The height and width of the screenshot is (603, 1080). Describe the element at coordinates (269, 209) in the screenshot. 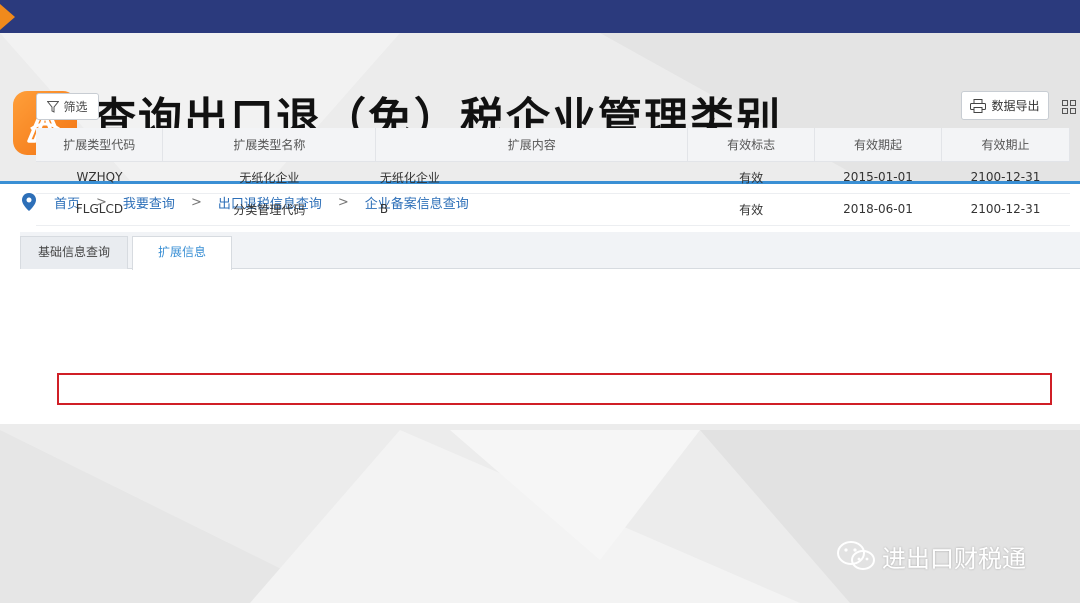

I see `table-cell: 分类管理代码` at that location.